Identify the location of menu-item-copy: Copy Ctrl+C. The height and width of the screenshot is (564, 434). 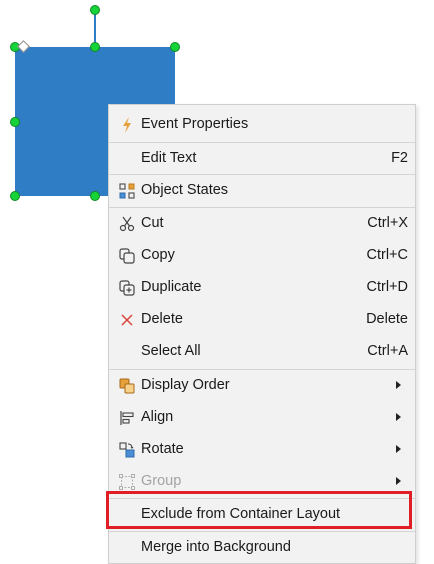
(262, 255).